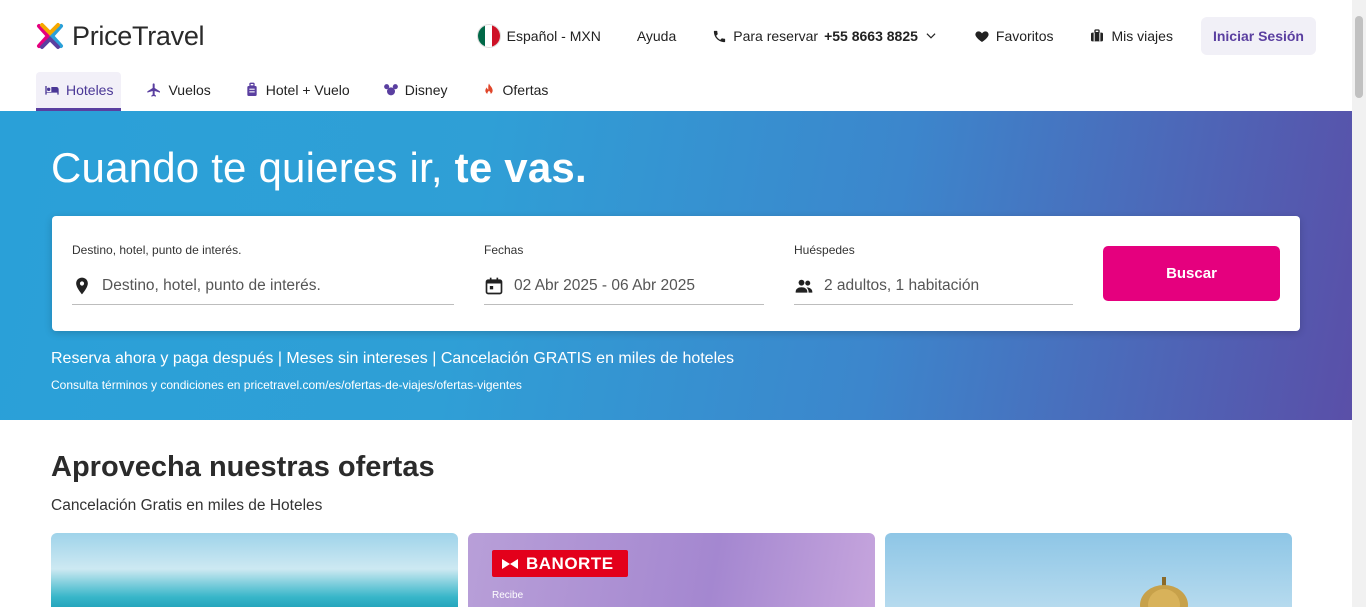  Describe the element at coordinates (154, 90) in the screenshot. I see `plane-icon` at that location.